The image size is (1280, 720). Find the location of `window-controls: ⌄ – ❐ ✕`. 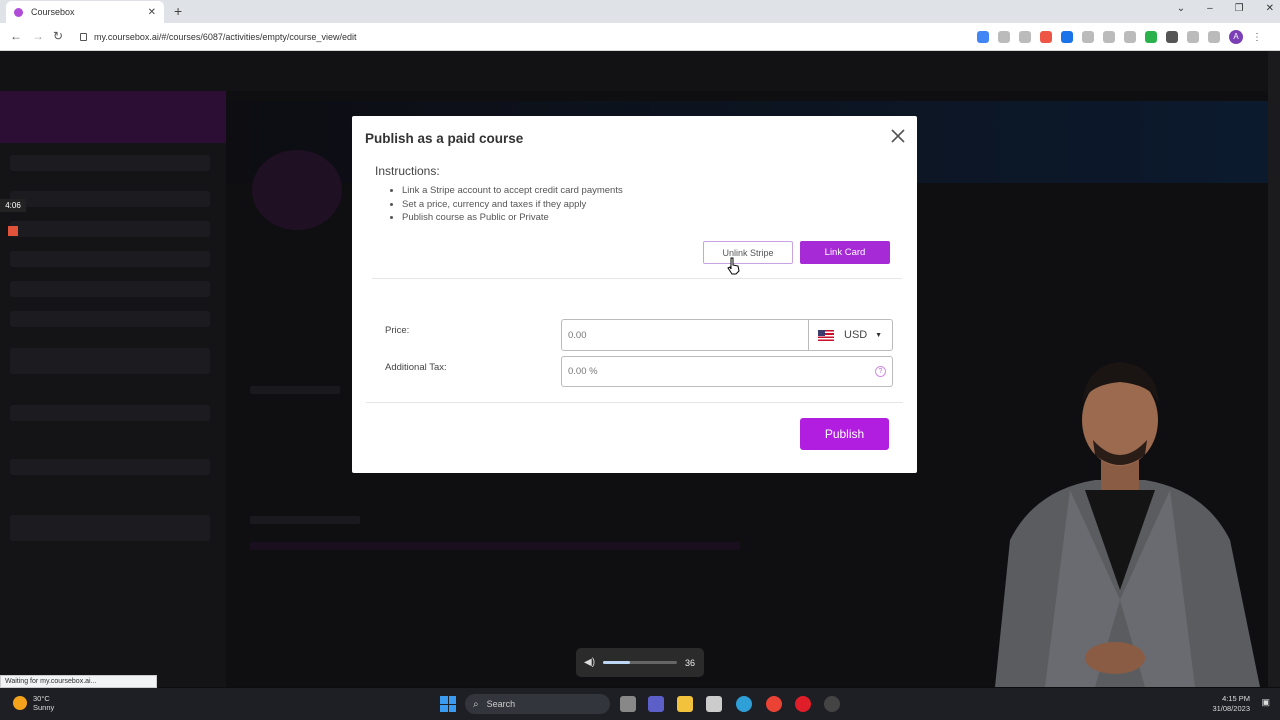

window-controls: ⌄ – ❐ ✕ is located at coordinates (1225, 8).